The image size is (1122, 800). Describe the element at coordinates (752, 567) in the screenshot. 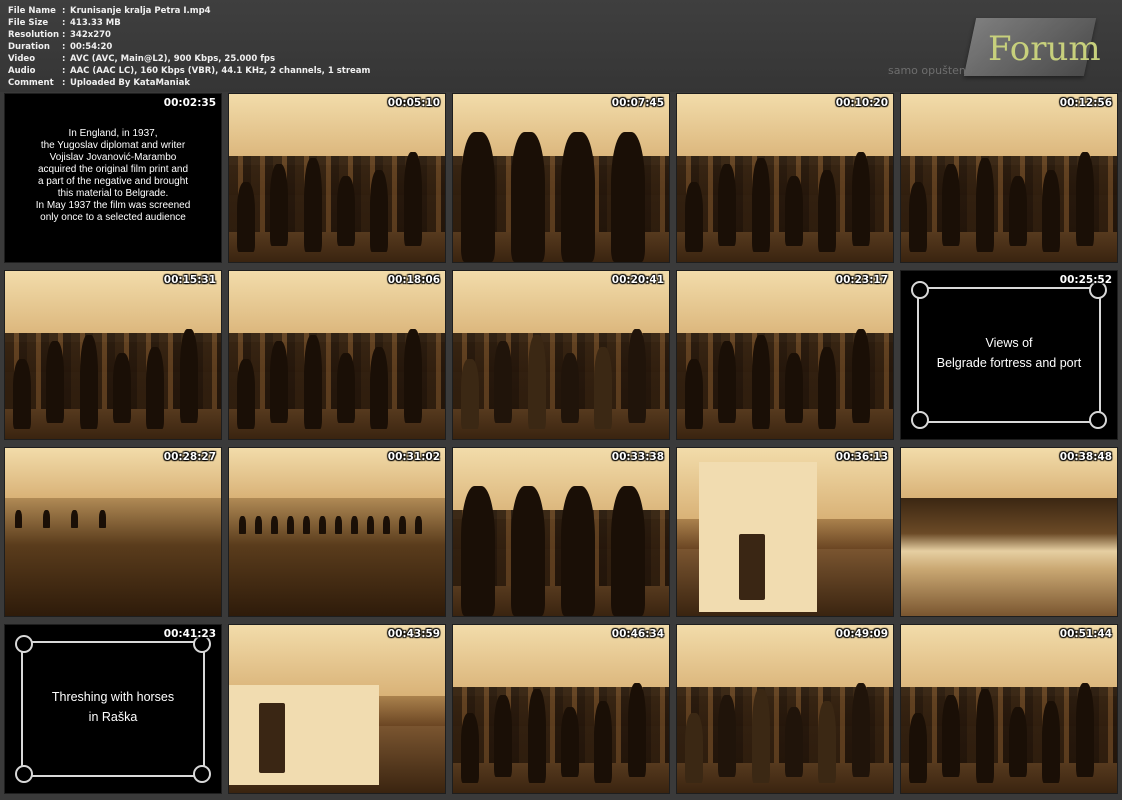

I see `frame-doorway` at that location.